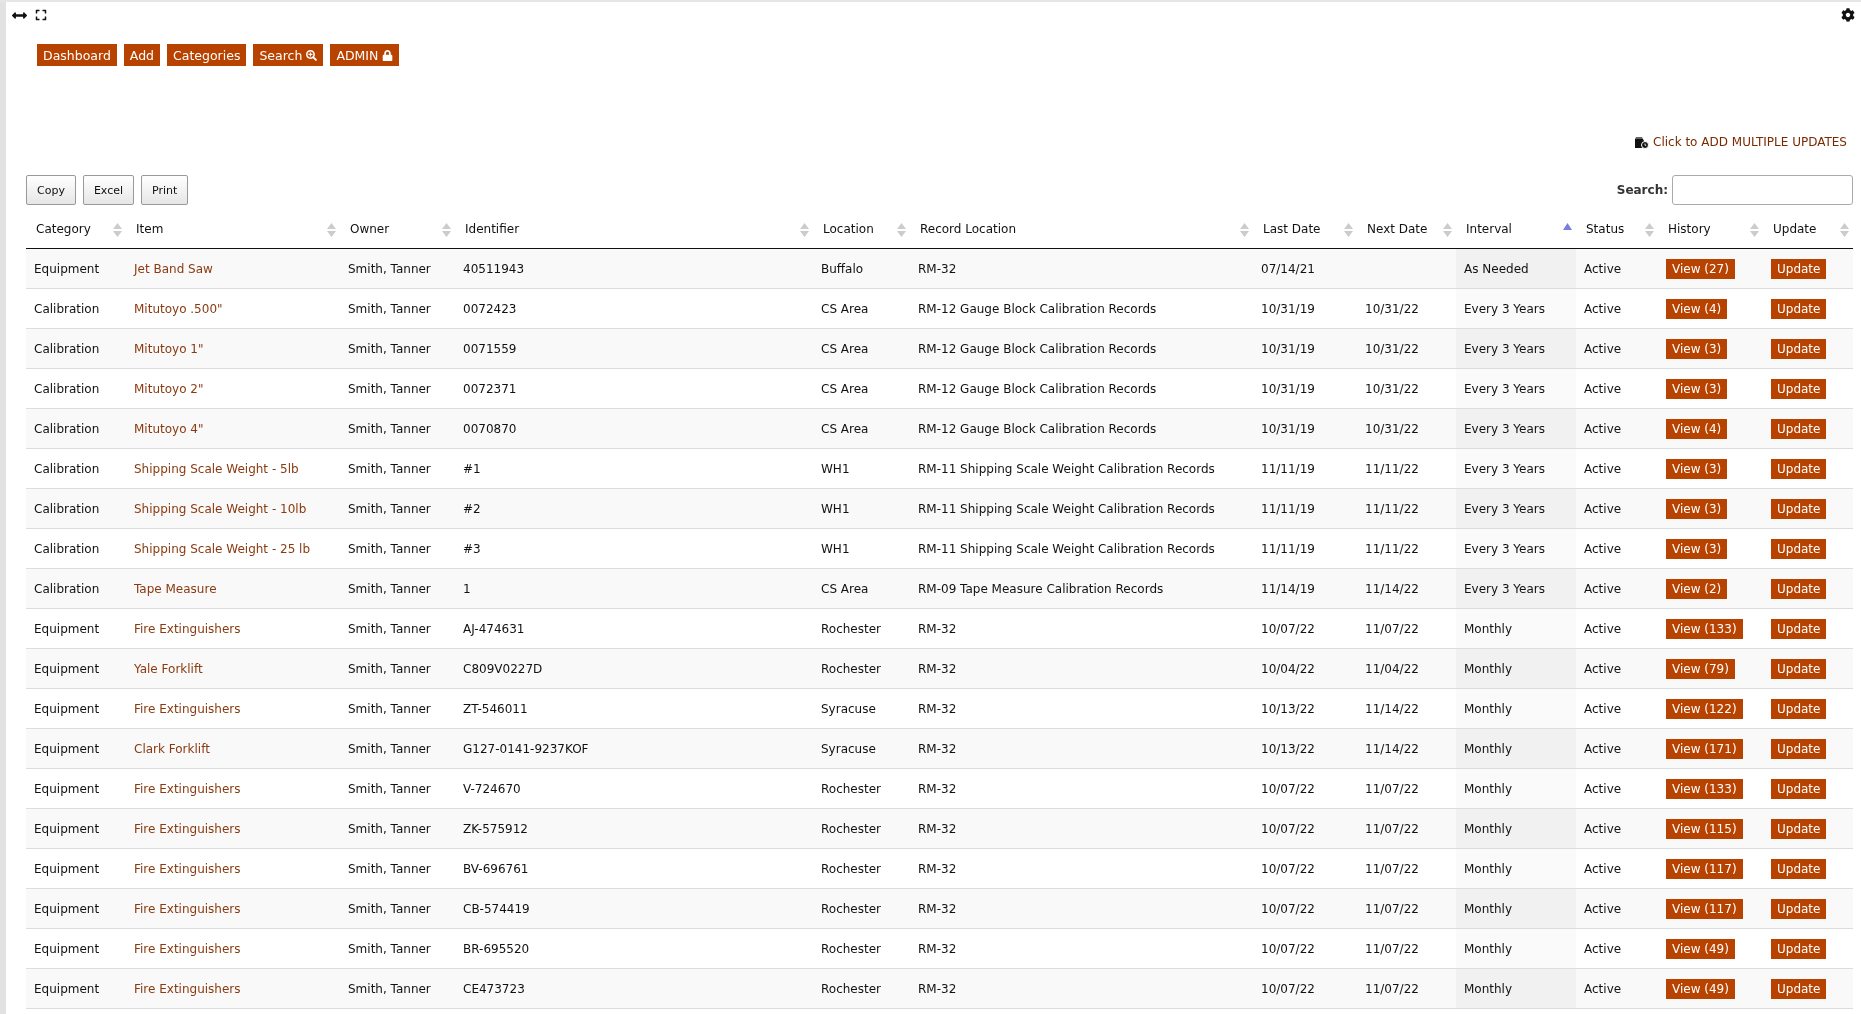 Image resolution: width=1861 pixels, height=1014 pixels. What do you see at coordinates (1489, 229) in the screenshot?
I see `column-header: Interval` at bounding box center [1489, 229].